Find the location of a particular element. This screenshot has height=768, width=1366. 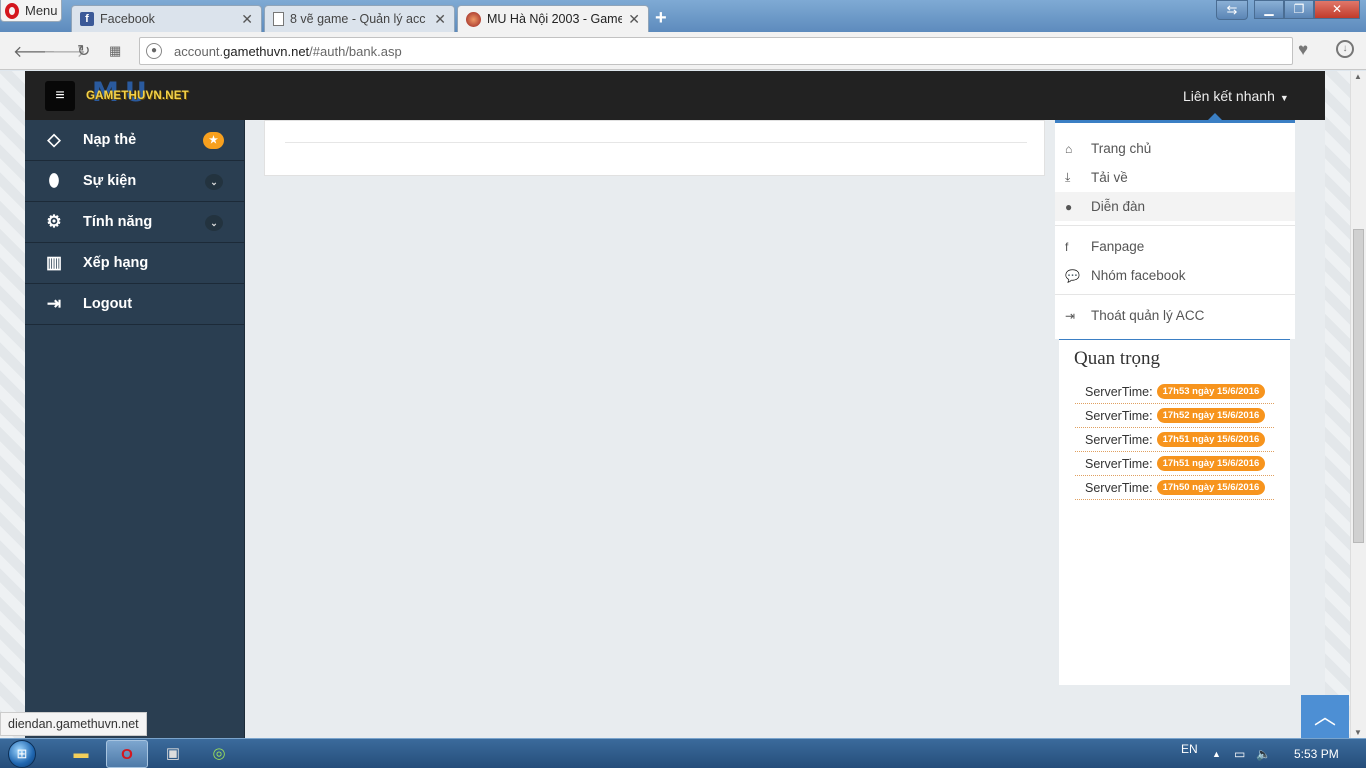

sidebar-item-xep-hang: ▥ Xếp hạng is located at coordinates (134, 263).